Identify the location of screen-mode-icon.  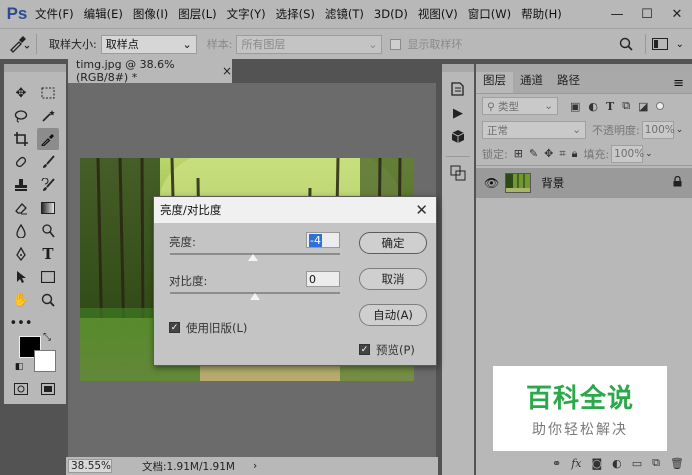
(48, 389).